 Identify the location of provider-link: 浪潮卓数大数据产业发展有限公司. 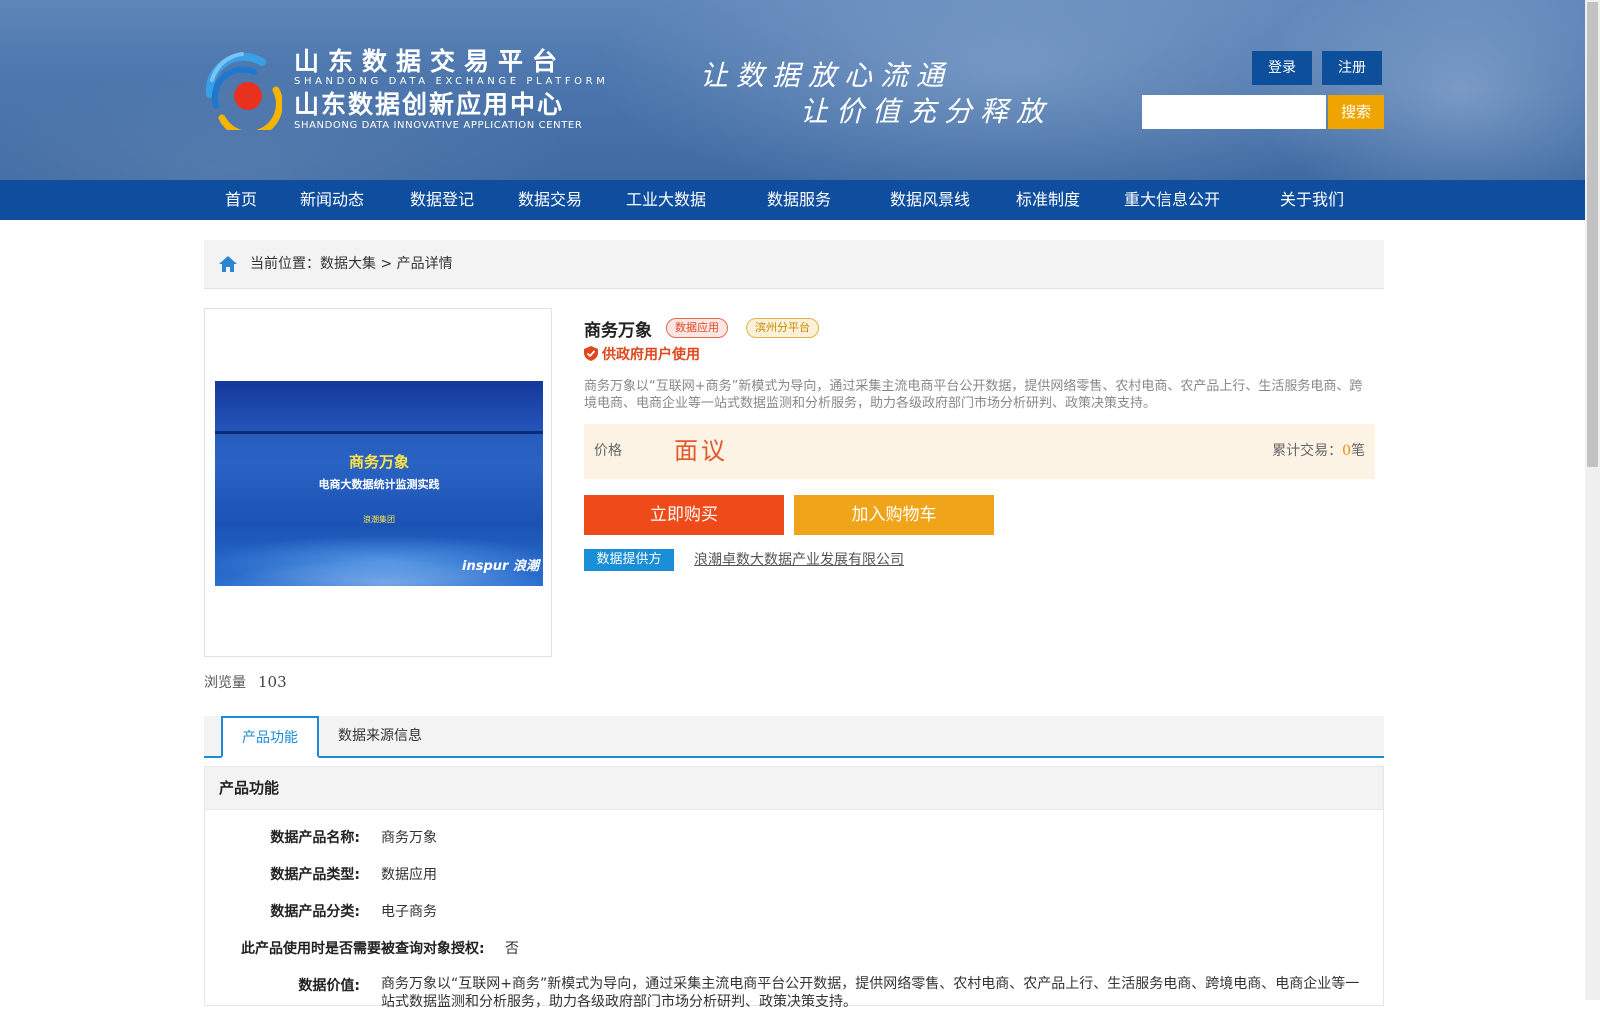
(799, 560).